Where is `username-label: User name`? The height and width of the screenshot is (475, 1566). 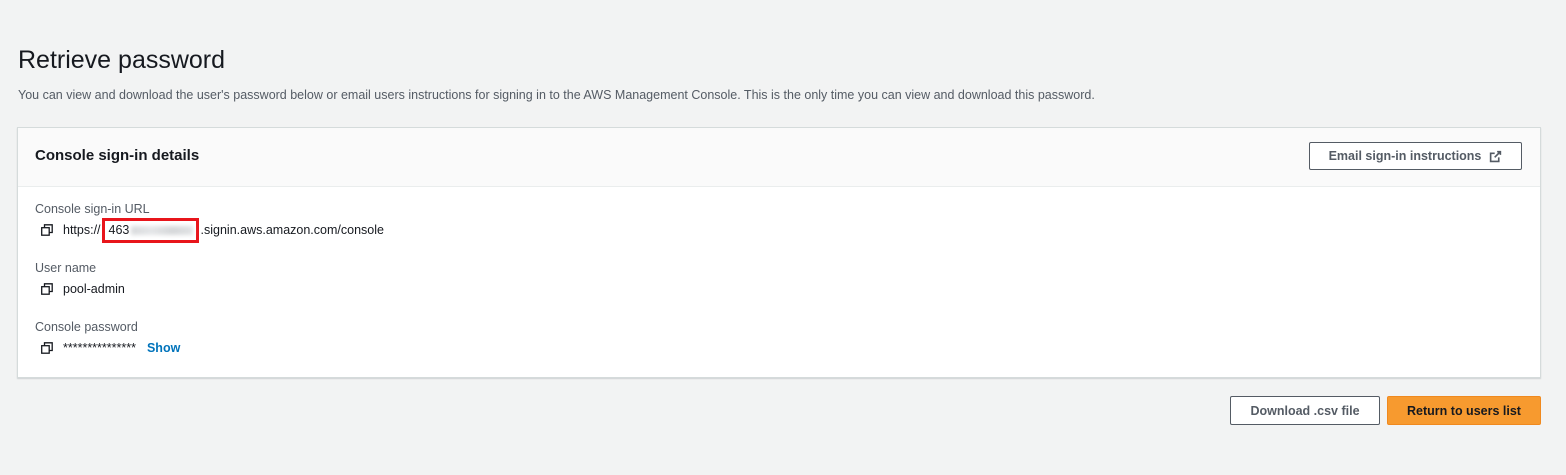
username-label: User name is located at coordinates (66, 268).